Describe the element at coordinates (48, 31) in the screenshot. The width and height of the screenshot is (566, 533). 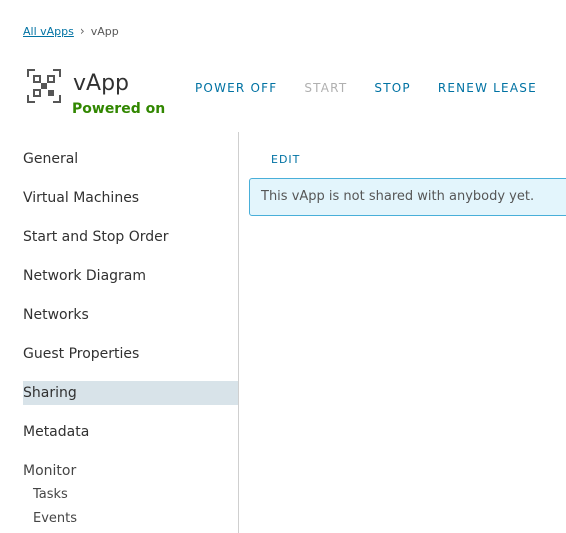
I see `breadcrumb-all-vapps-link: All vApps` at that location.